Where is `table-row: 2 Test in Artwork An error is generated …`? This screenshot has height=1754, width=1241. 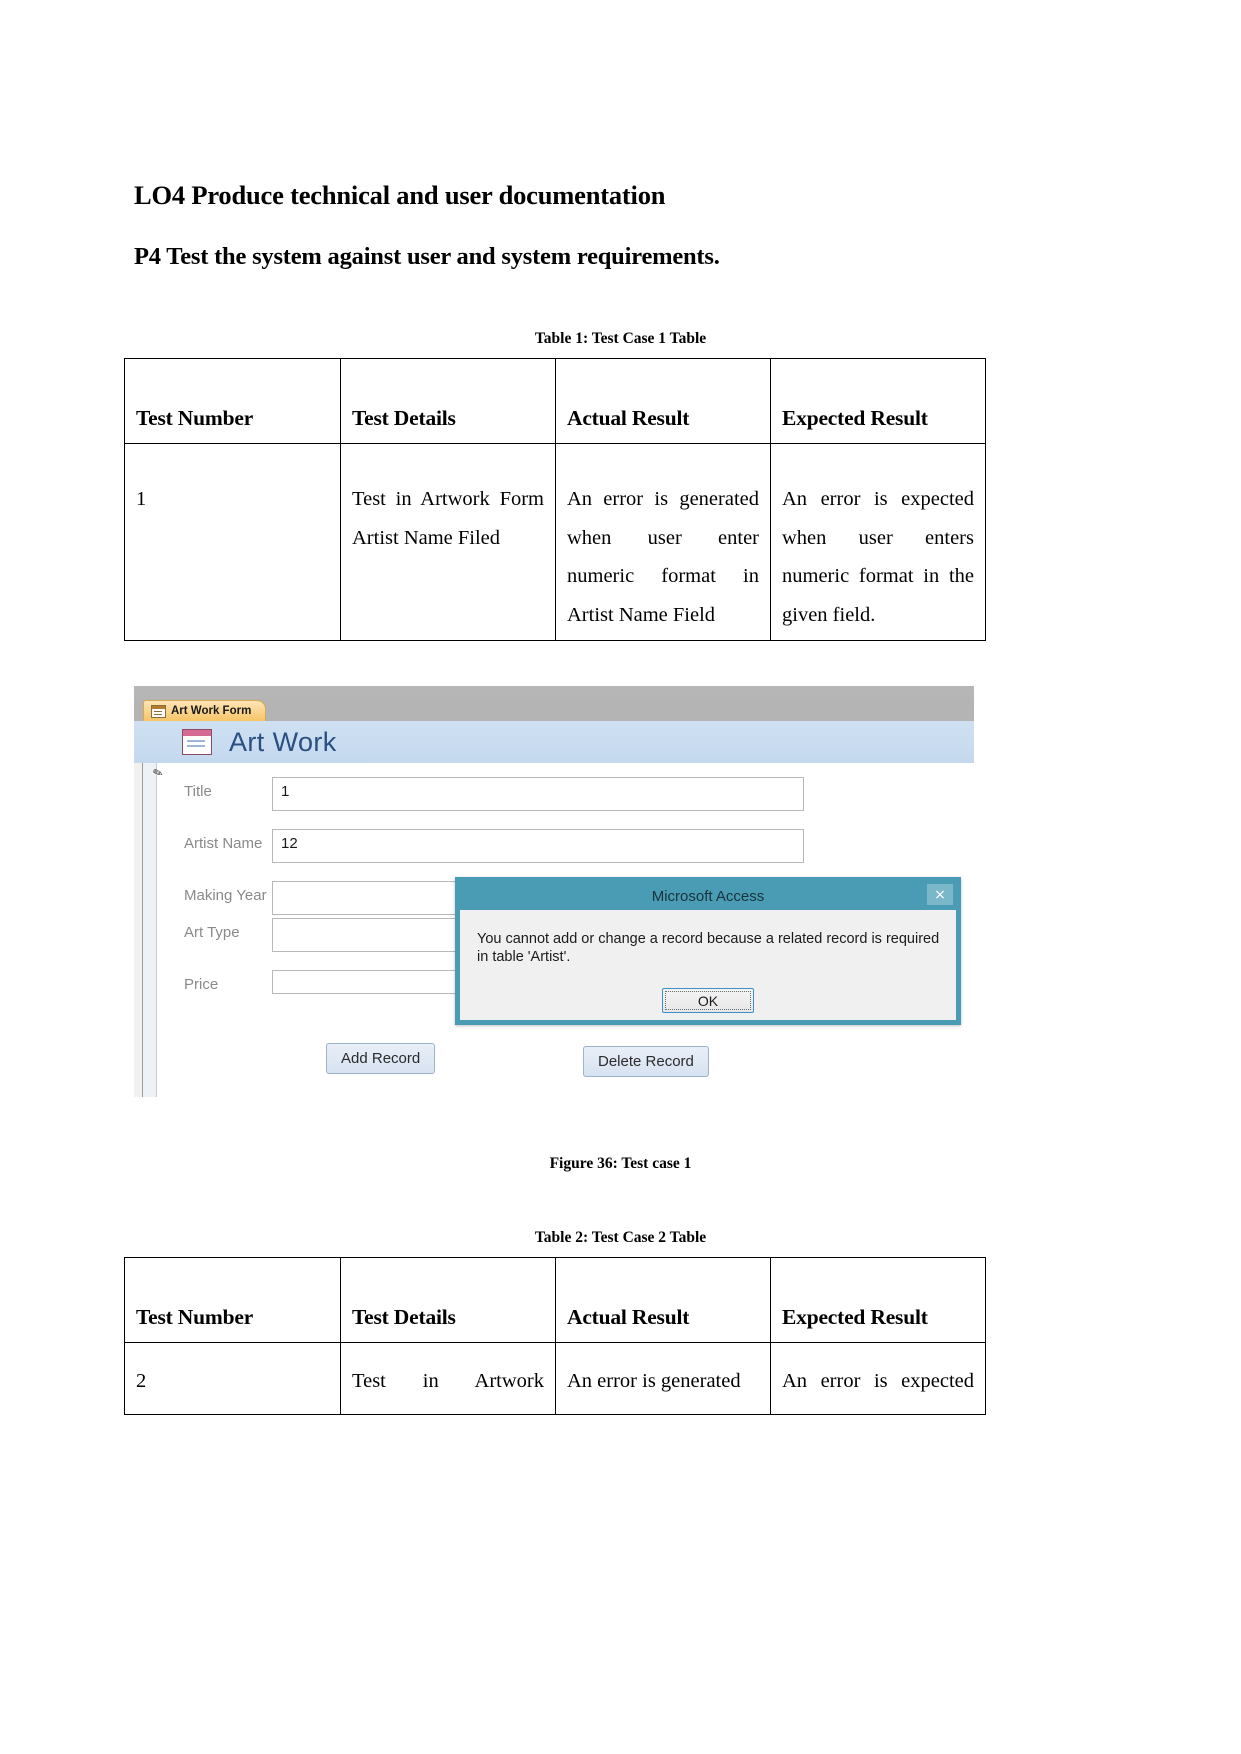 table-row: 2 Test in Artwork An error is generated … is located at coordinates (555, 1378).